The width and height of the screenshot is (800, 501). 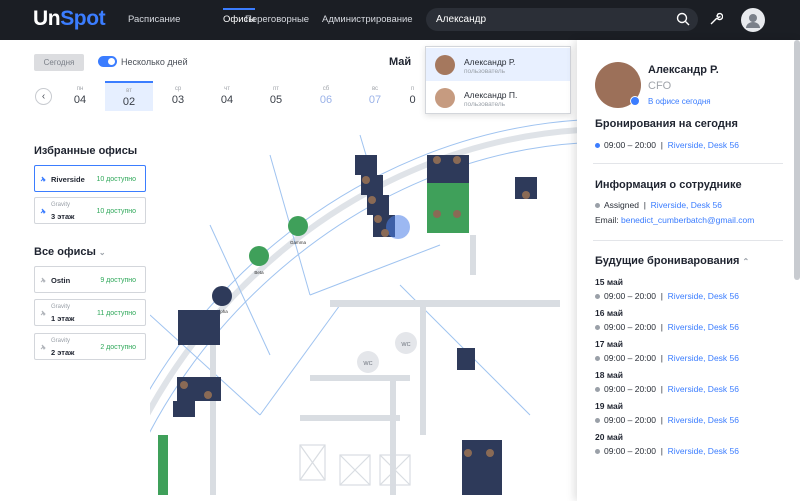 I want to click on employee-info-title: Информация о сотруднике, so click(x=668, y=185).